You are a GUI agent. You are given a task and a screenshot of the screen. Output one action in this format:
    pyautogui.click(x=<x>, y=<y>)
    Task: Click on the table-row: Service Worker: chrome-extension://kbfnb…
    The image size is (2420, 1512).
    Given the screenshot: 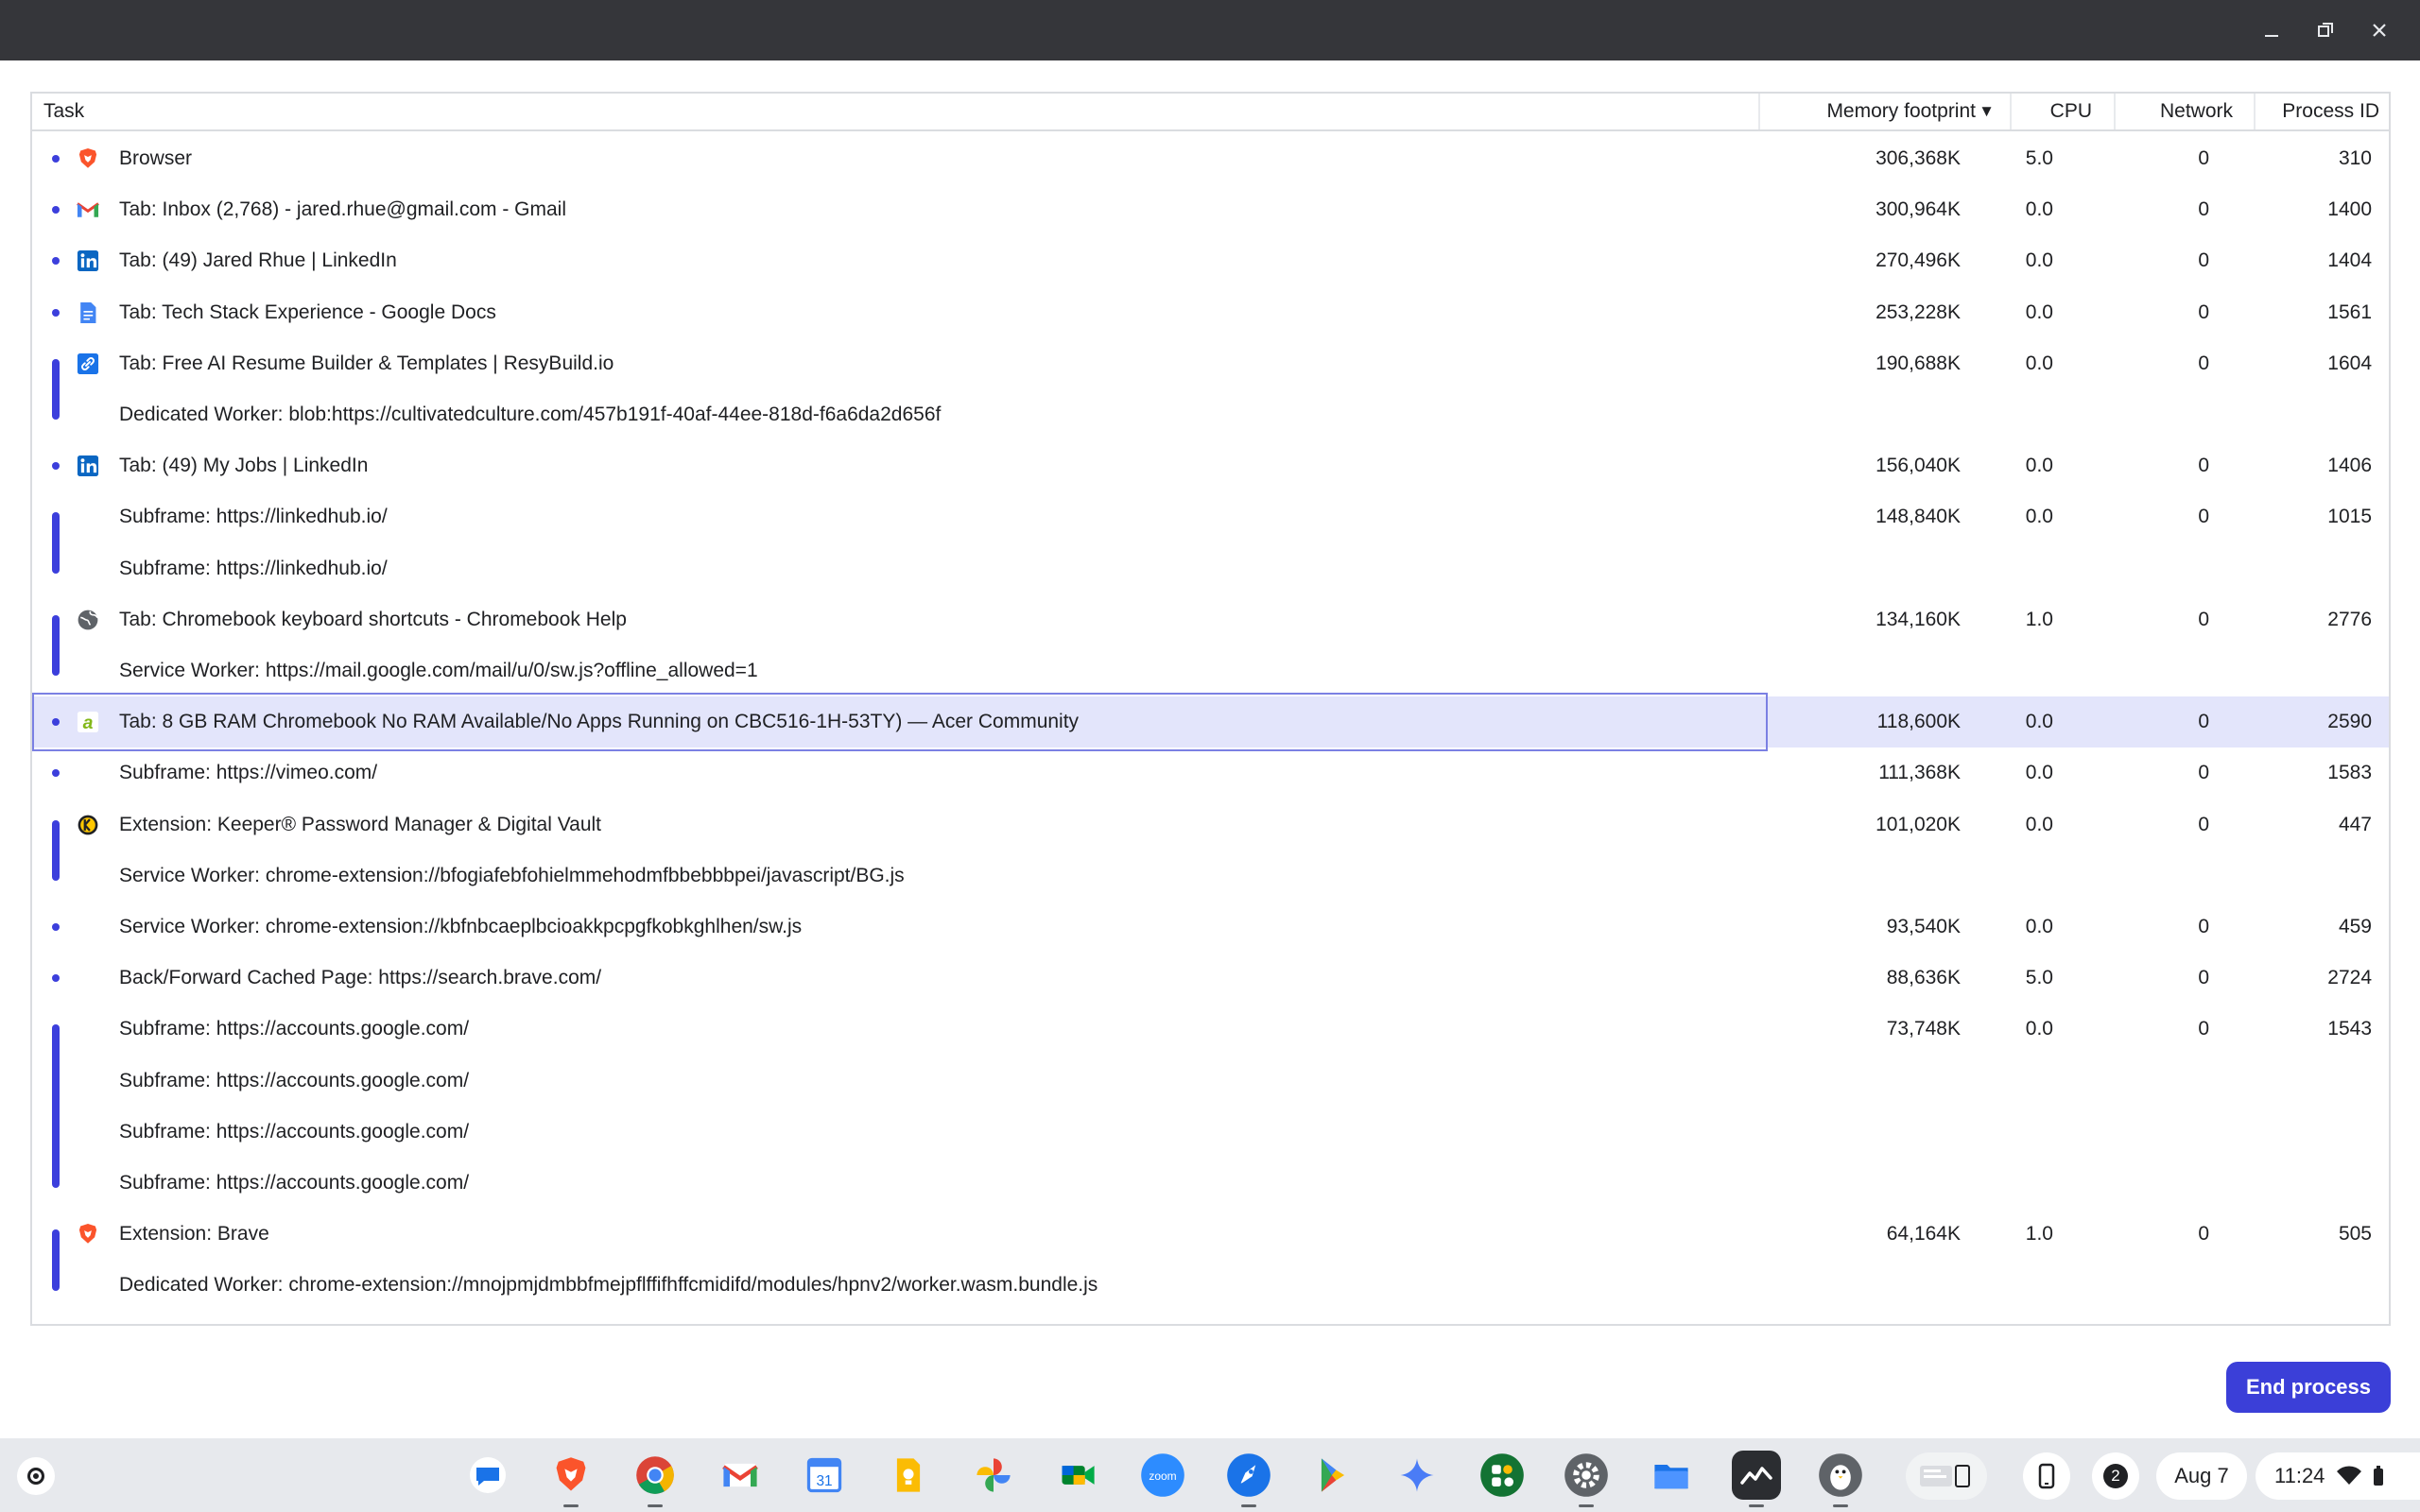 What is the action you would take?
    pyautogui.click(x=1210, y=927)
    